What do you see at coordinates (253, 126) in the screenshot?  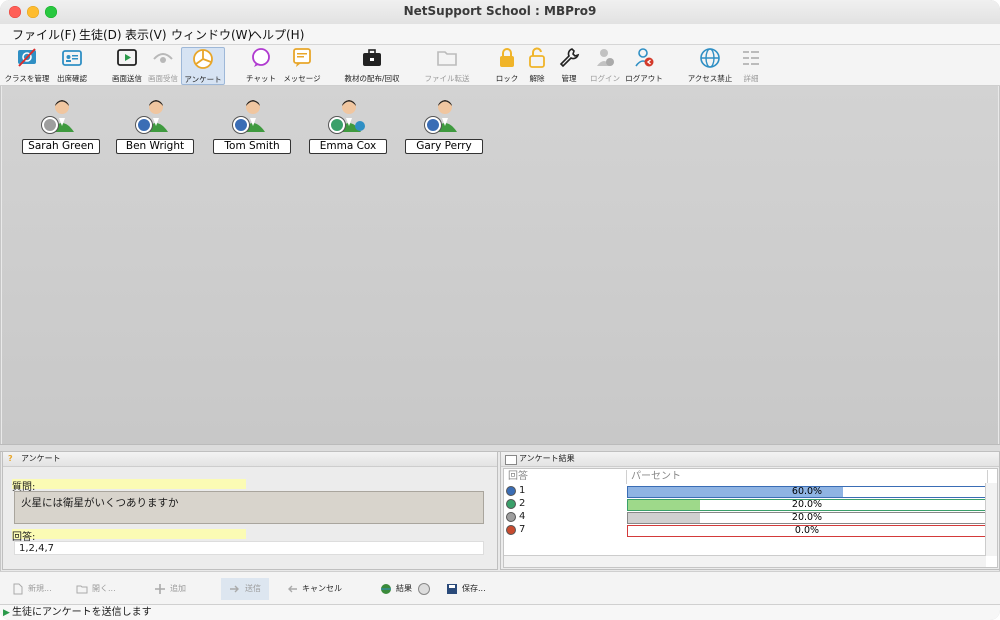 I see `student-tile: Tom Smith` at bounding box center [253, 126].